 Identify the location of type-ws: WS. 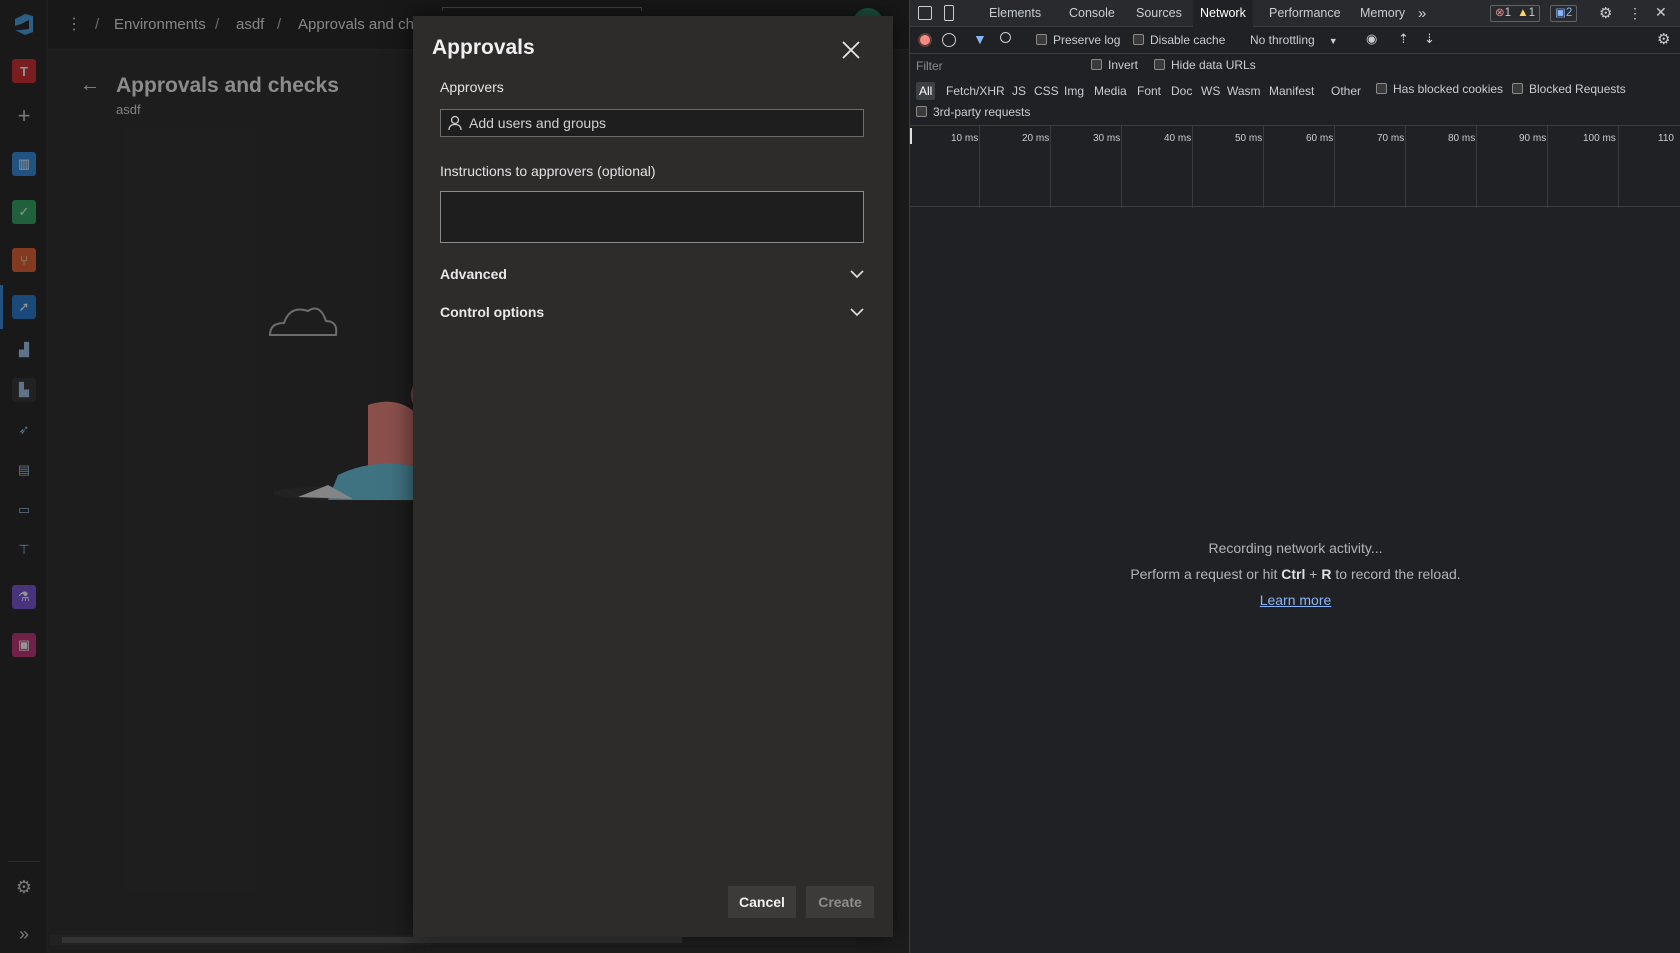
(1210, 91).